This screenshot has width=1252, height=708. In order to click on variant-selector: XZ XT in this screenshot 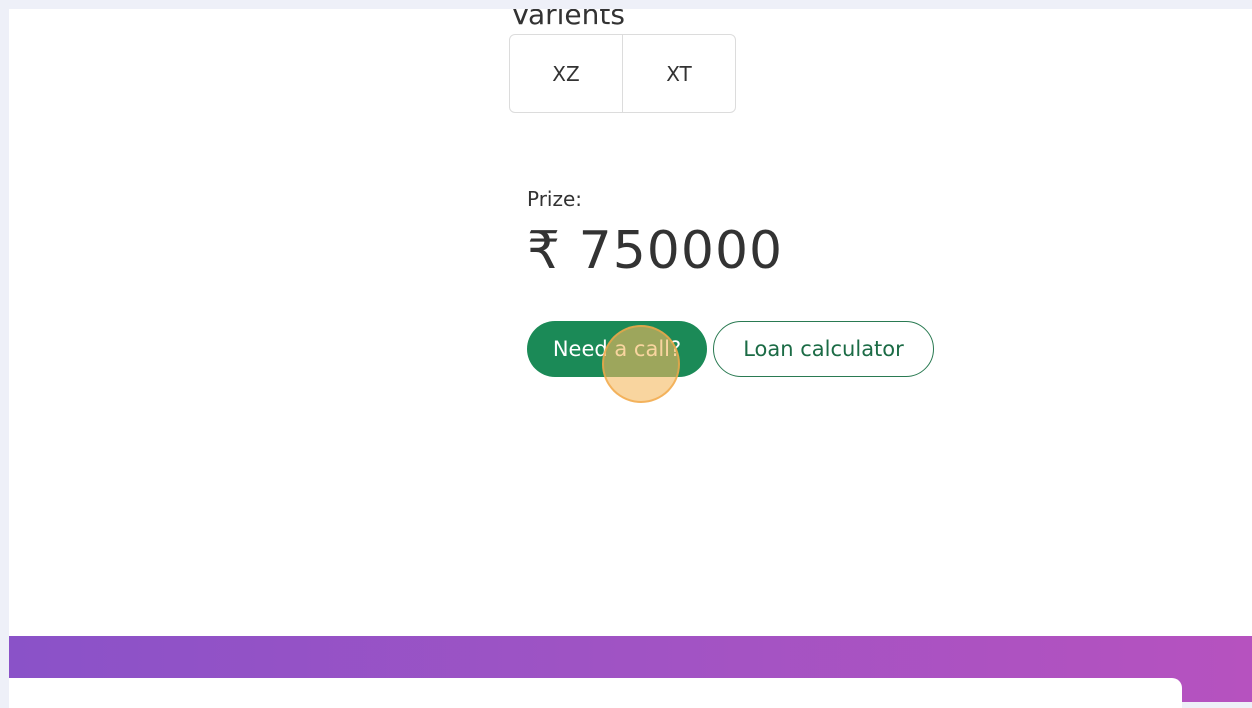, I will do `click(622, 73)`.